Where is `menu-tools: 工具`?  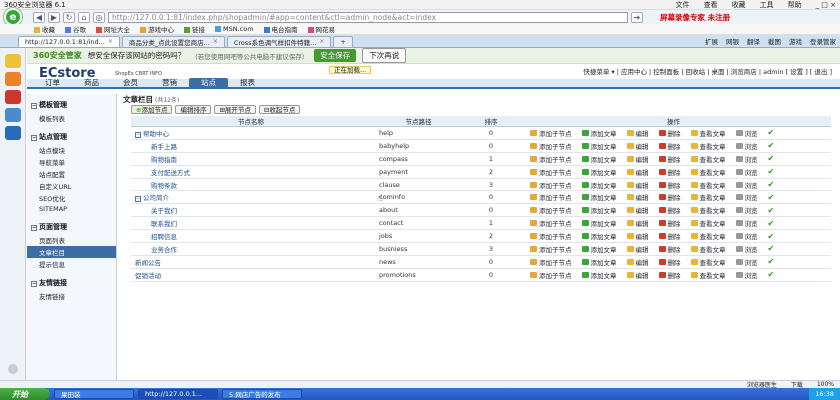
menu-tools: 工具 is located at coordinates (767, 5).